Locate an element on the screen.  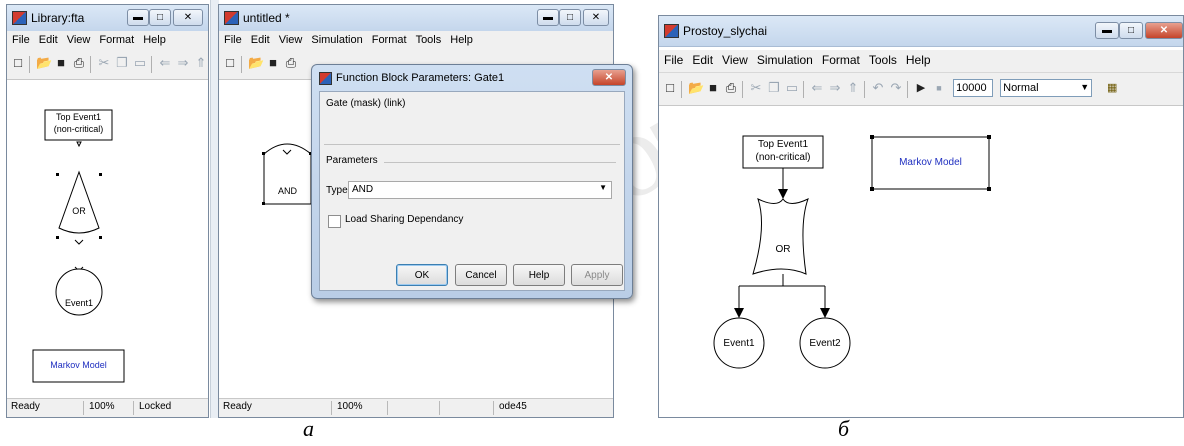
event1-block: Event1 is located at coordinates (739, 343).